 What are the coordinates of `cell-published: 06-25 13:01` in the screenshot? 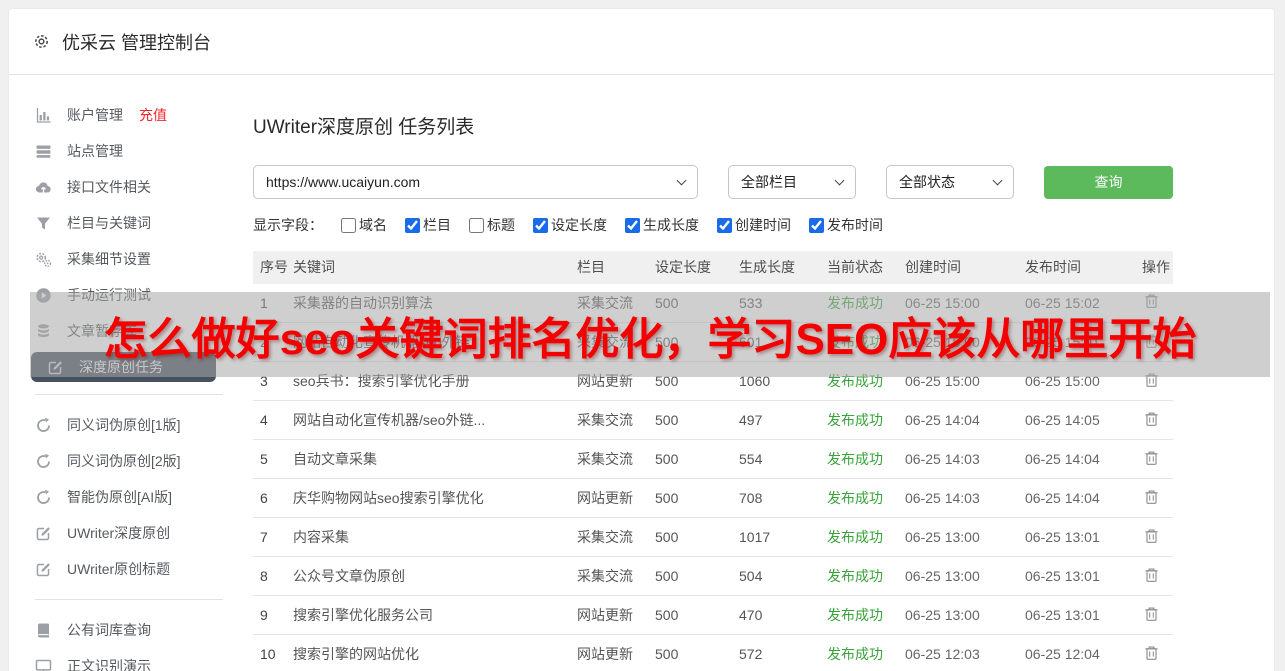 It's located at (1081, 576).